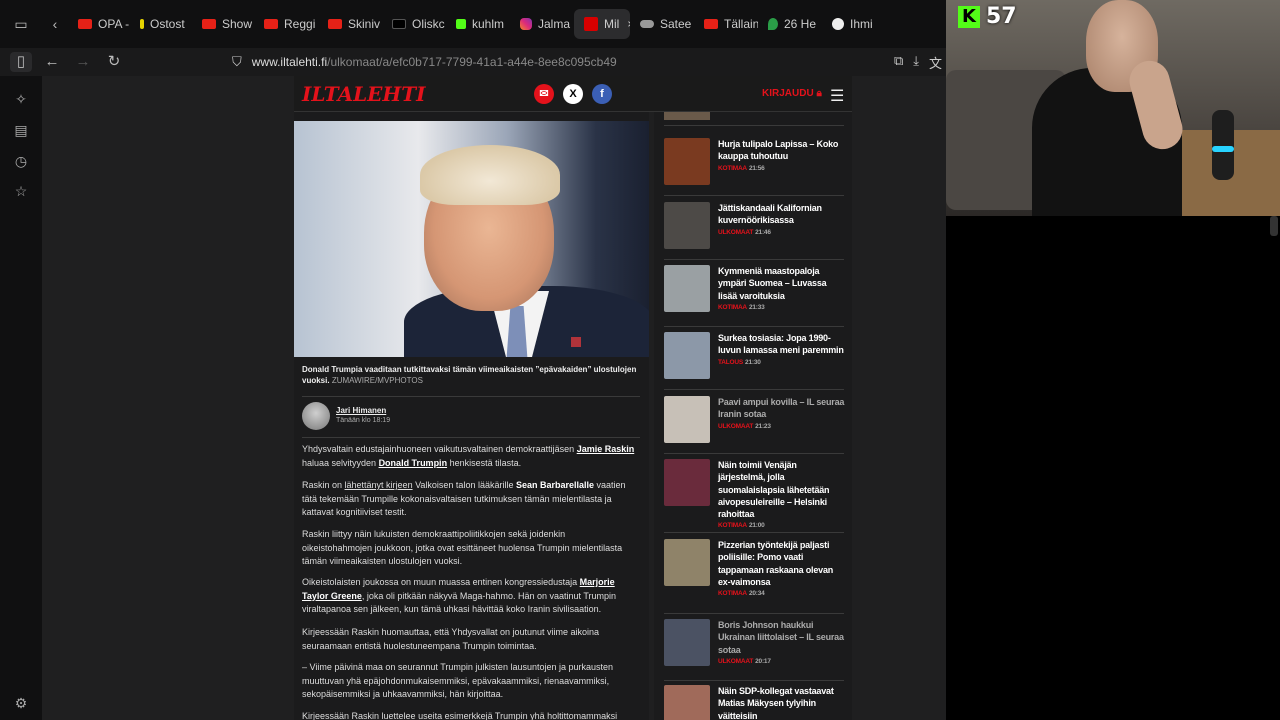 The image size is (1280, 720). Describe the element at coordinates (730, 362) in the screenshot. I see `news-section: TALOUS` at that location.